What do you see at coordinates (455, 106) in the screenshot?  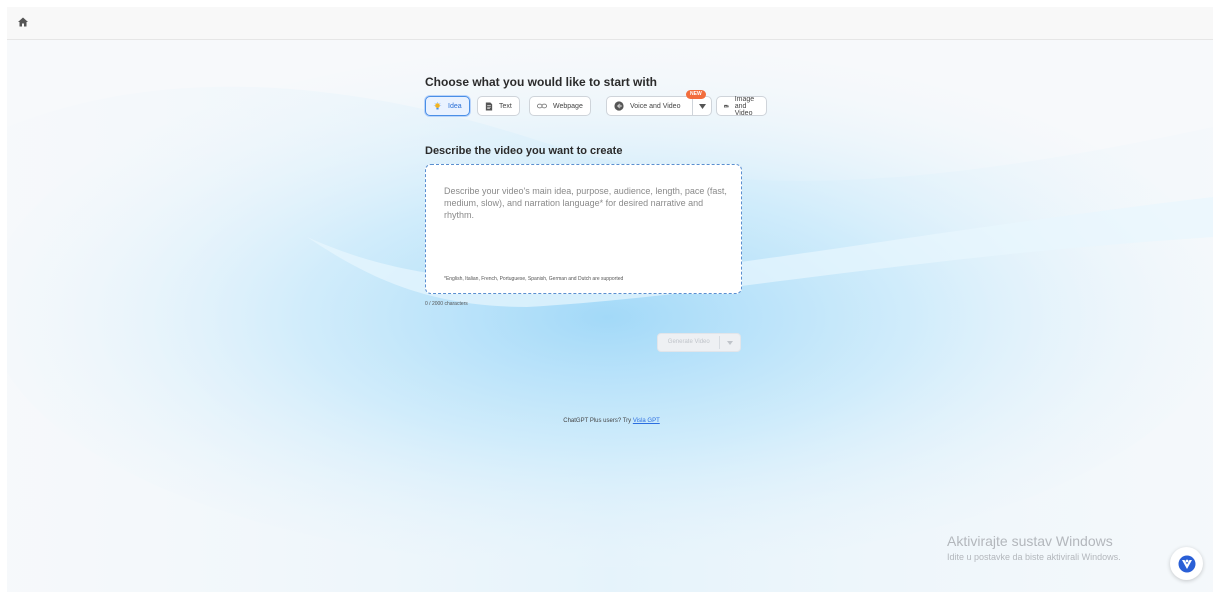 I see `tab-idea-label: Idea` at bounding box center [455, 106].